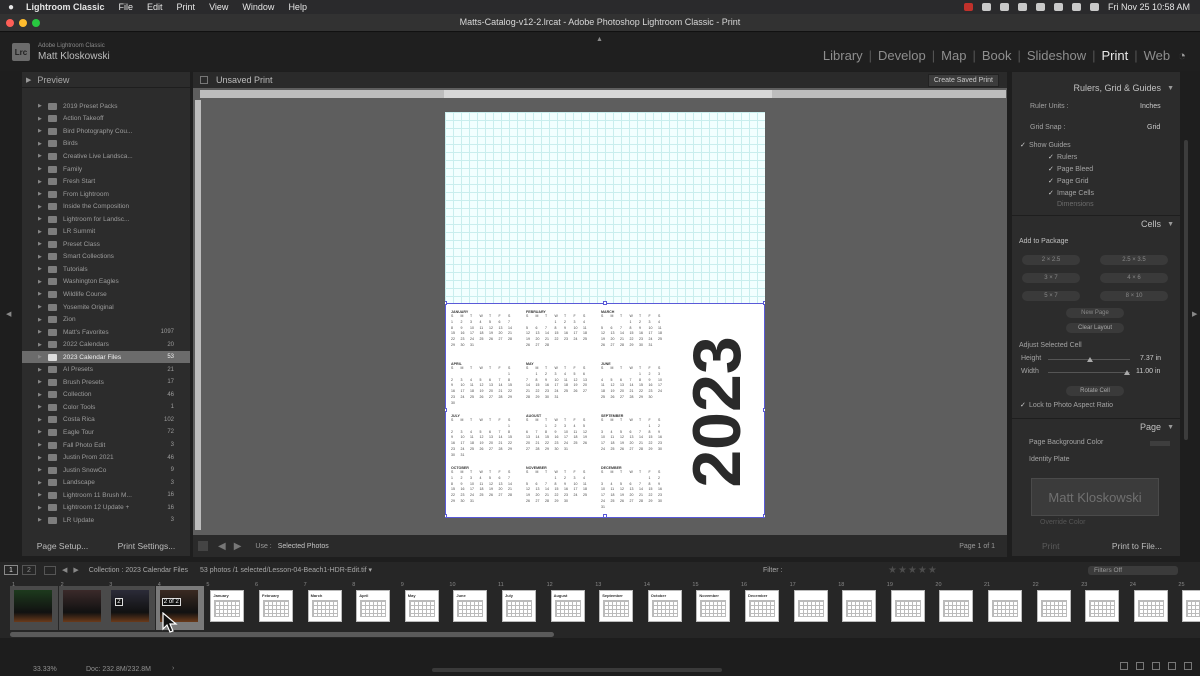  What do you see at coordinates (1160, 443) in the screenshot?
I see `page-bg-swatch` at bounding box center [1160, 443].